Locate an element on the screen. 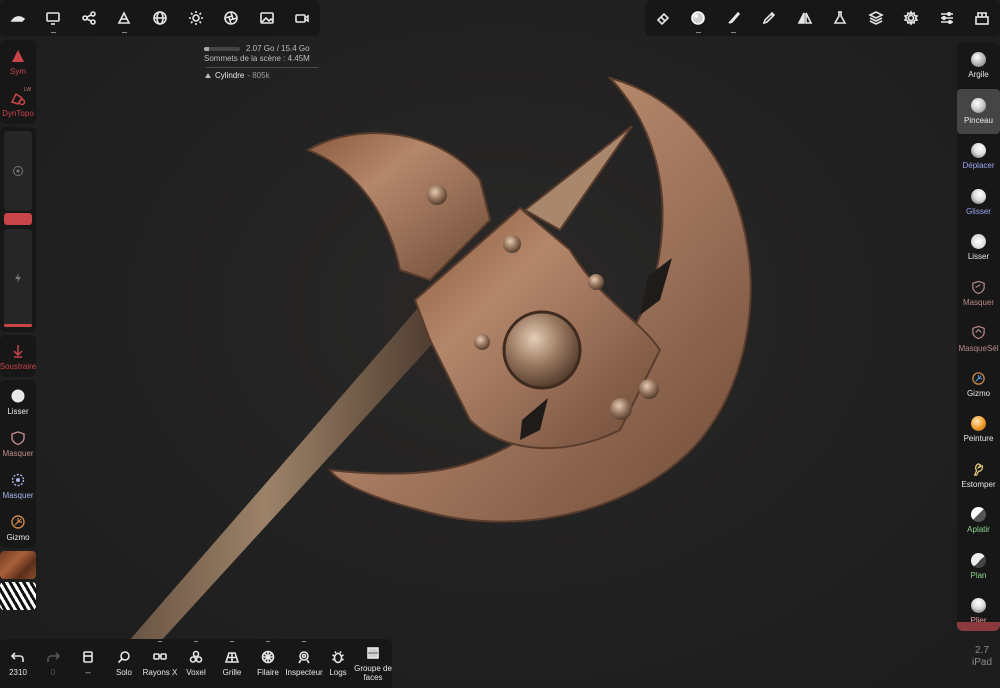 The height and width of the screenshot is (688, 1000). sliders-icon is located at coordinates (947, 18).